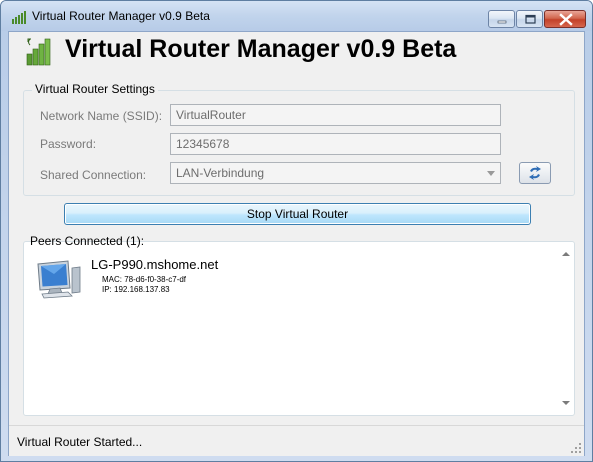  I want to click on stop-virtual-router-button: Stop Virtual Router, so click(297, 214).